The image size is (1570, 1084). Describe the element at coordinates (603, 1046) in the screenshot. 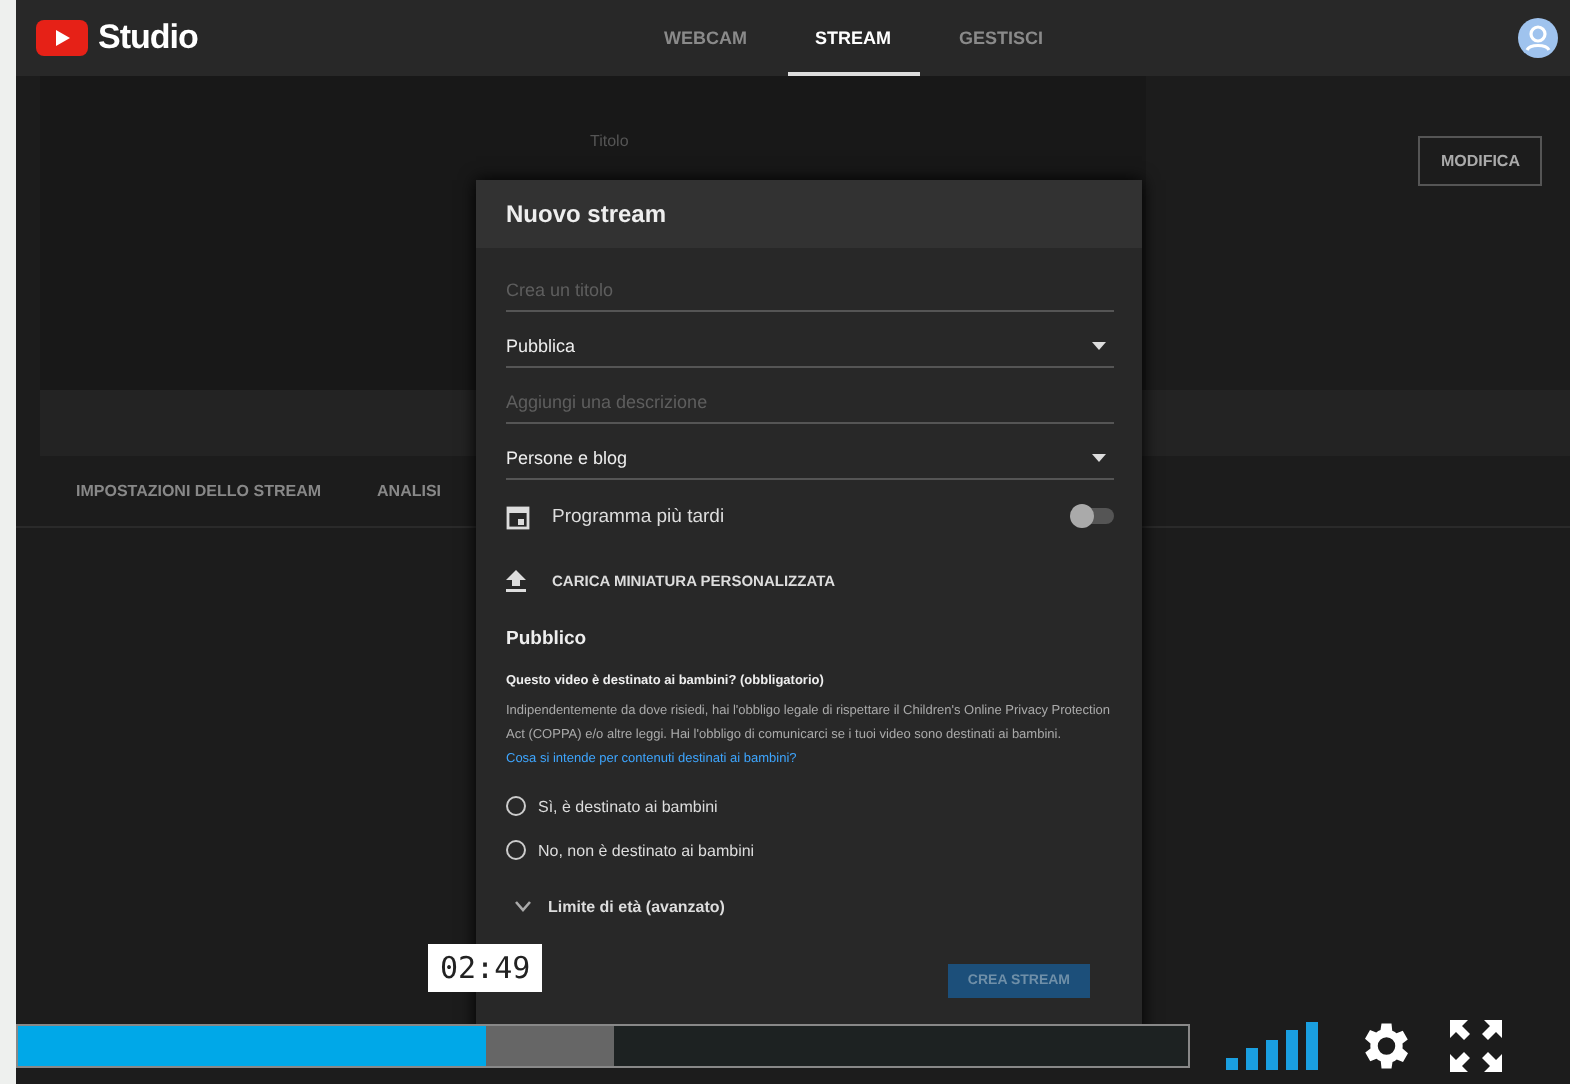

I see `progress-track` at that location.